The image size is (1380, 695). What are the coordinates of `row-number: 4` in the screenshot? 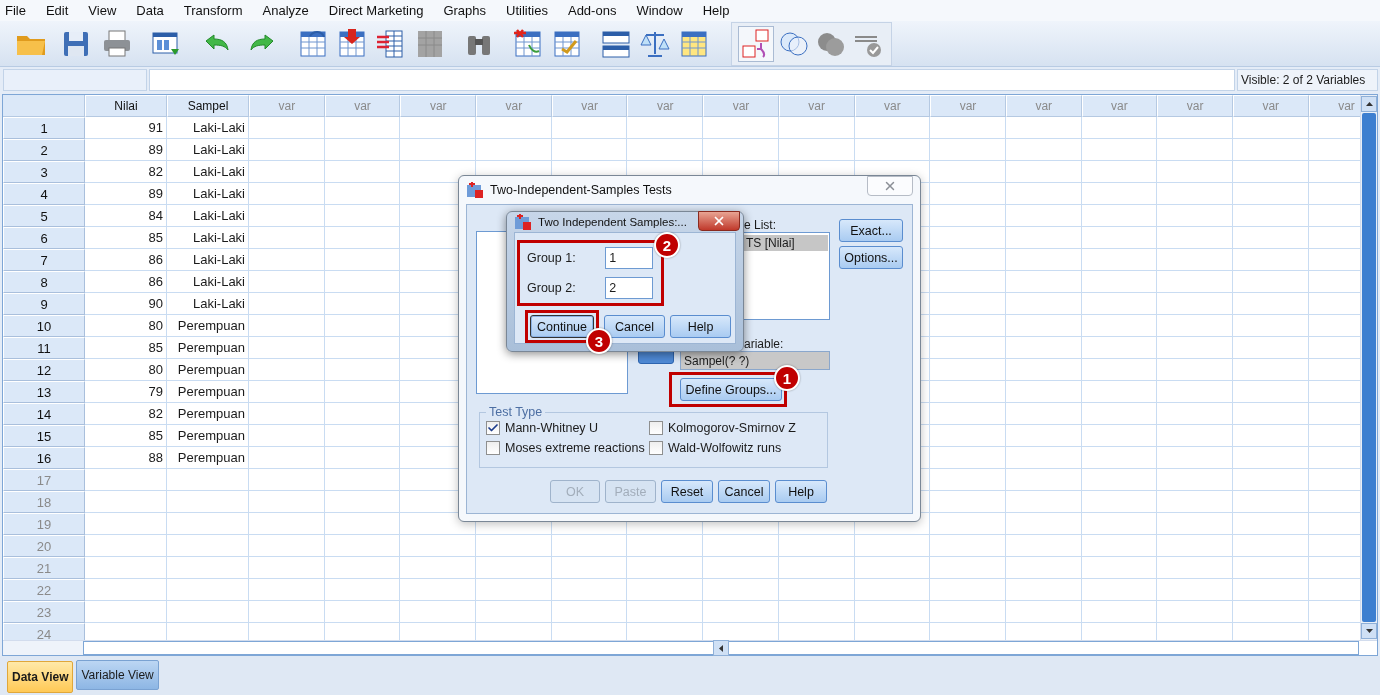 It's located at (44, 194).